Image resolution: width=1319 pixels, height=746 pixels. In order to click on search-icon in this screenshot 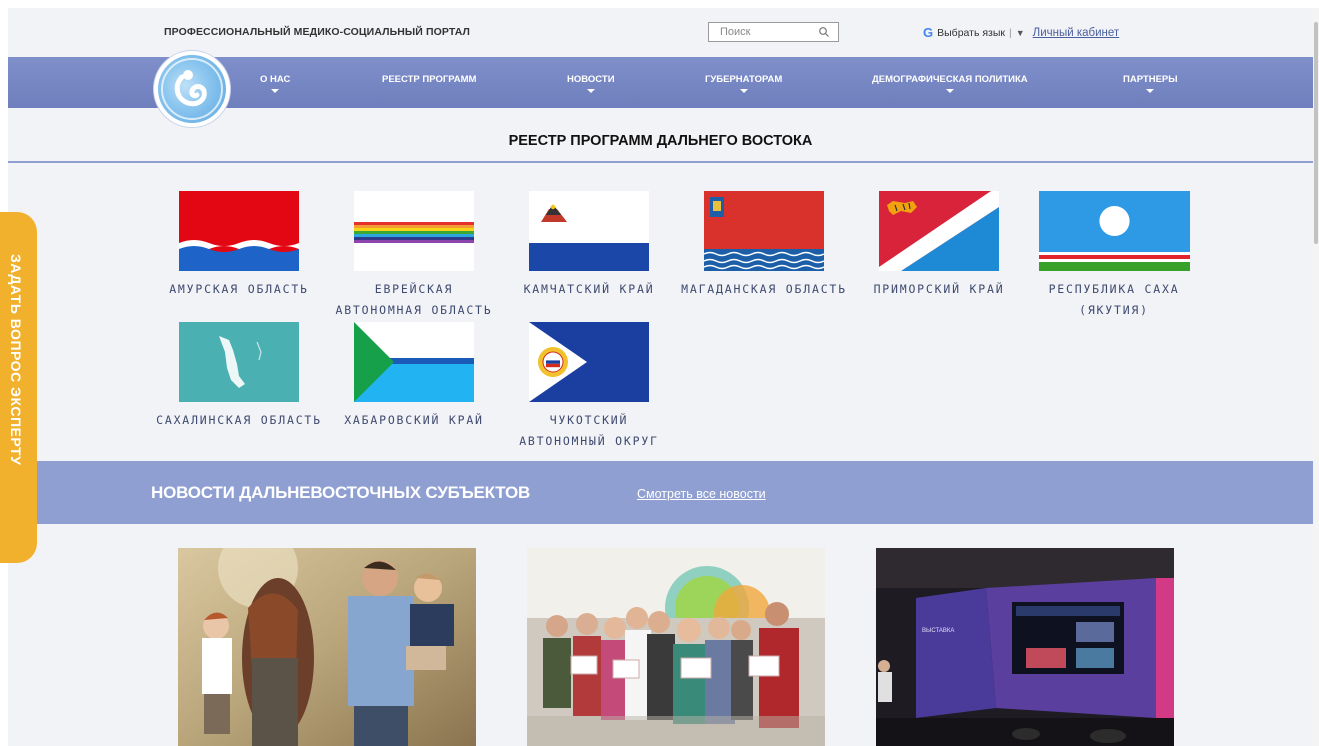, I will do `click(824, 32)`.